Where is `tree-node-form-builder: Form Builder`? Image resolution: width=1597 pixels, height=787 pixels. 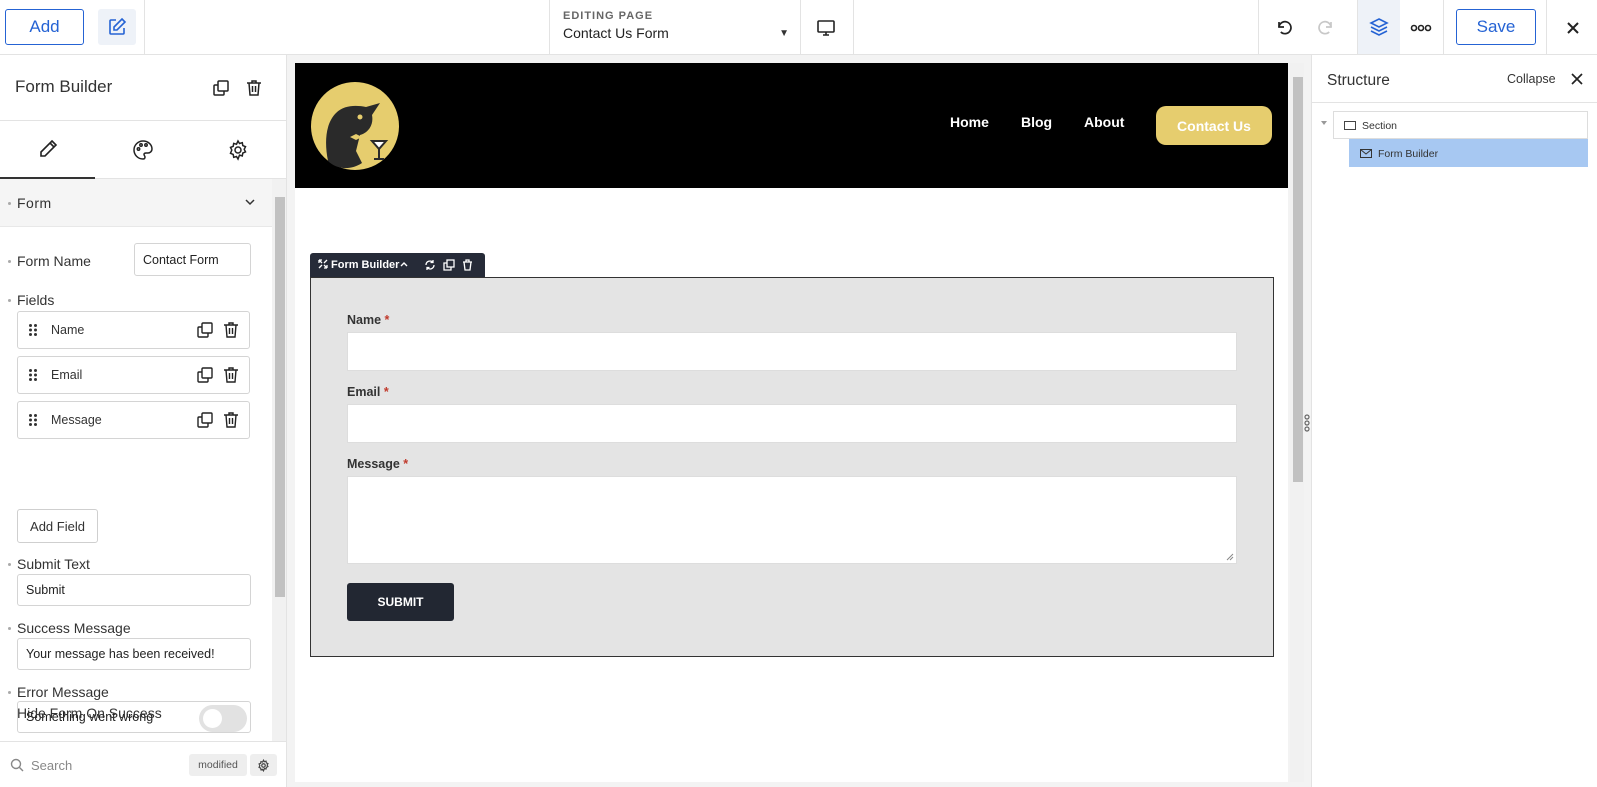
tree-node-form-builder: Form Builder is located at coordinates (1468, 153).